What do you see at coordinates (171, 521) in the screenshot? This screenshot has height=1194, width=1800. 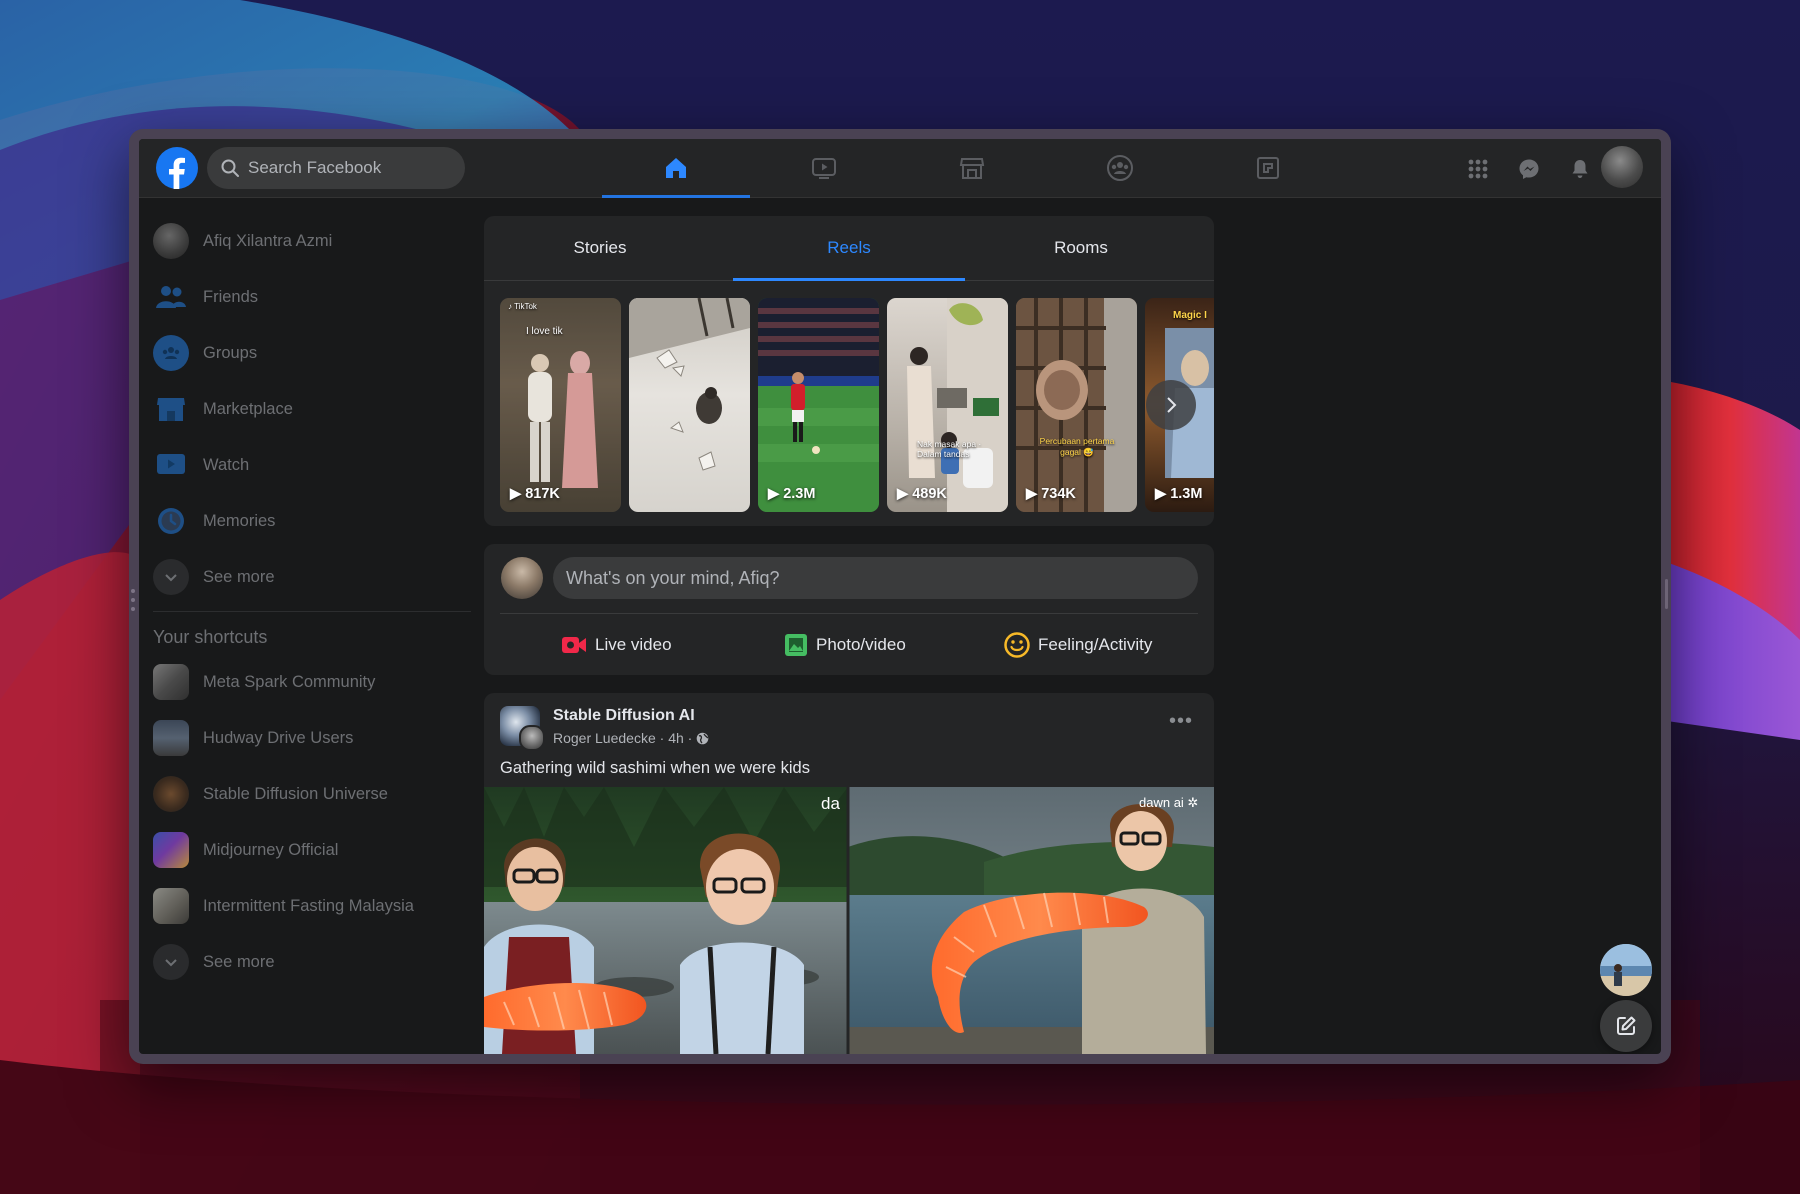 I see `memories-icon` at bounding box center [171, 521].